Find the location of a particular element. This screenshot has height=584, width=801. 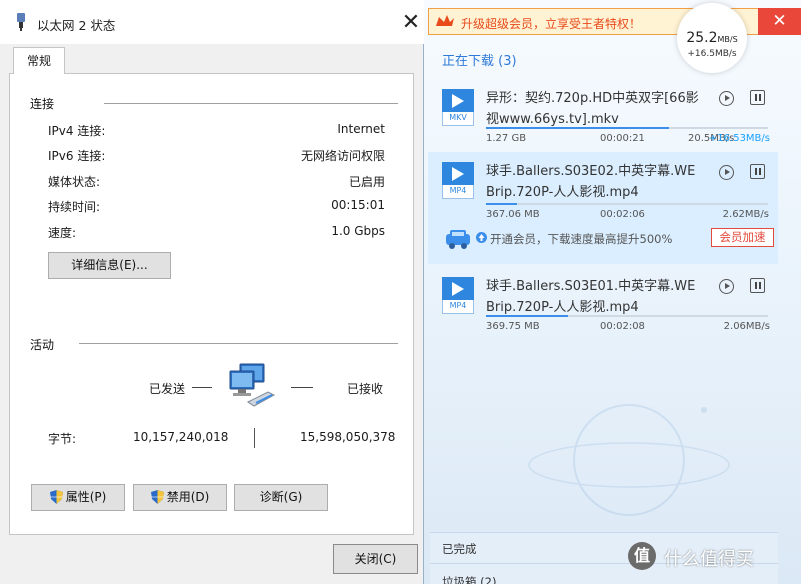

watermark: 值 什么值得买 is located at coordinates (713, 557).